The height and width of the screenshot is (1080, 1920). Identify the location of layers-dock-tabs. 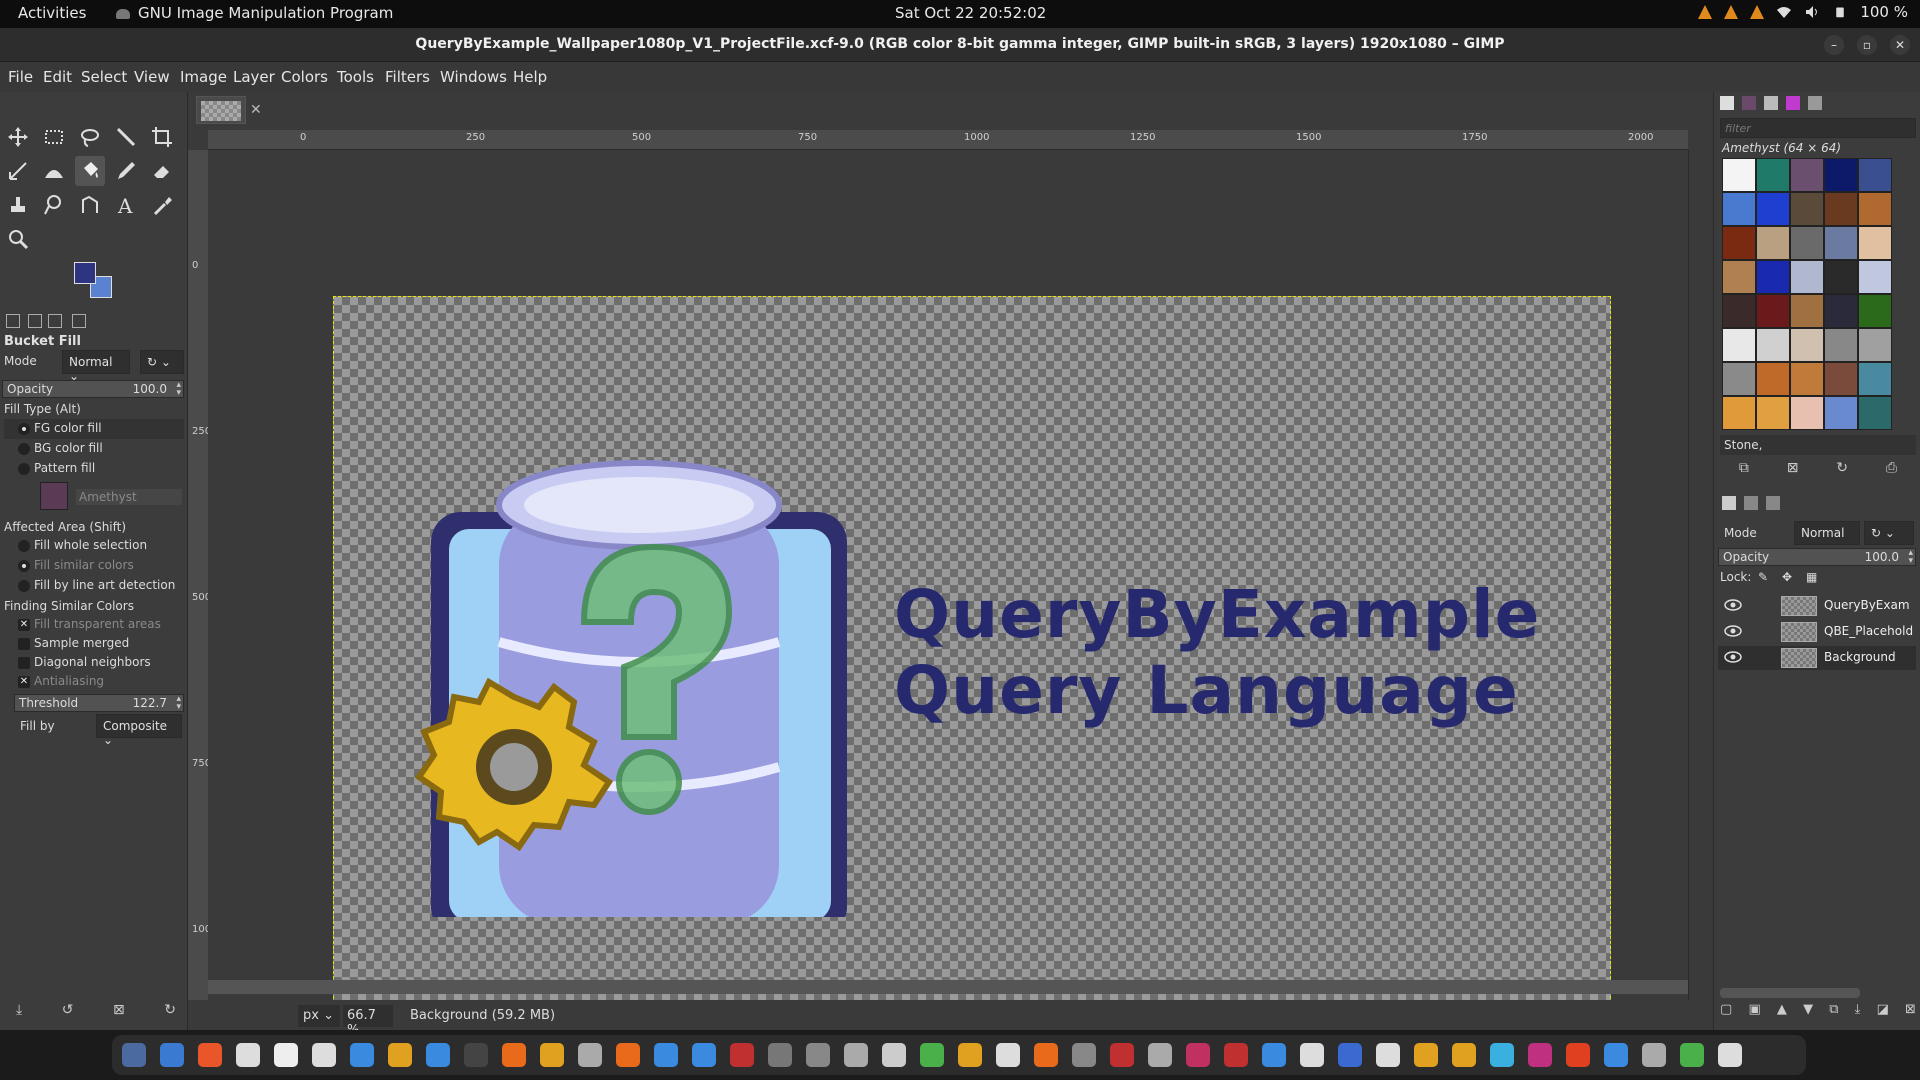
(1818, 504).